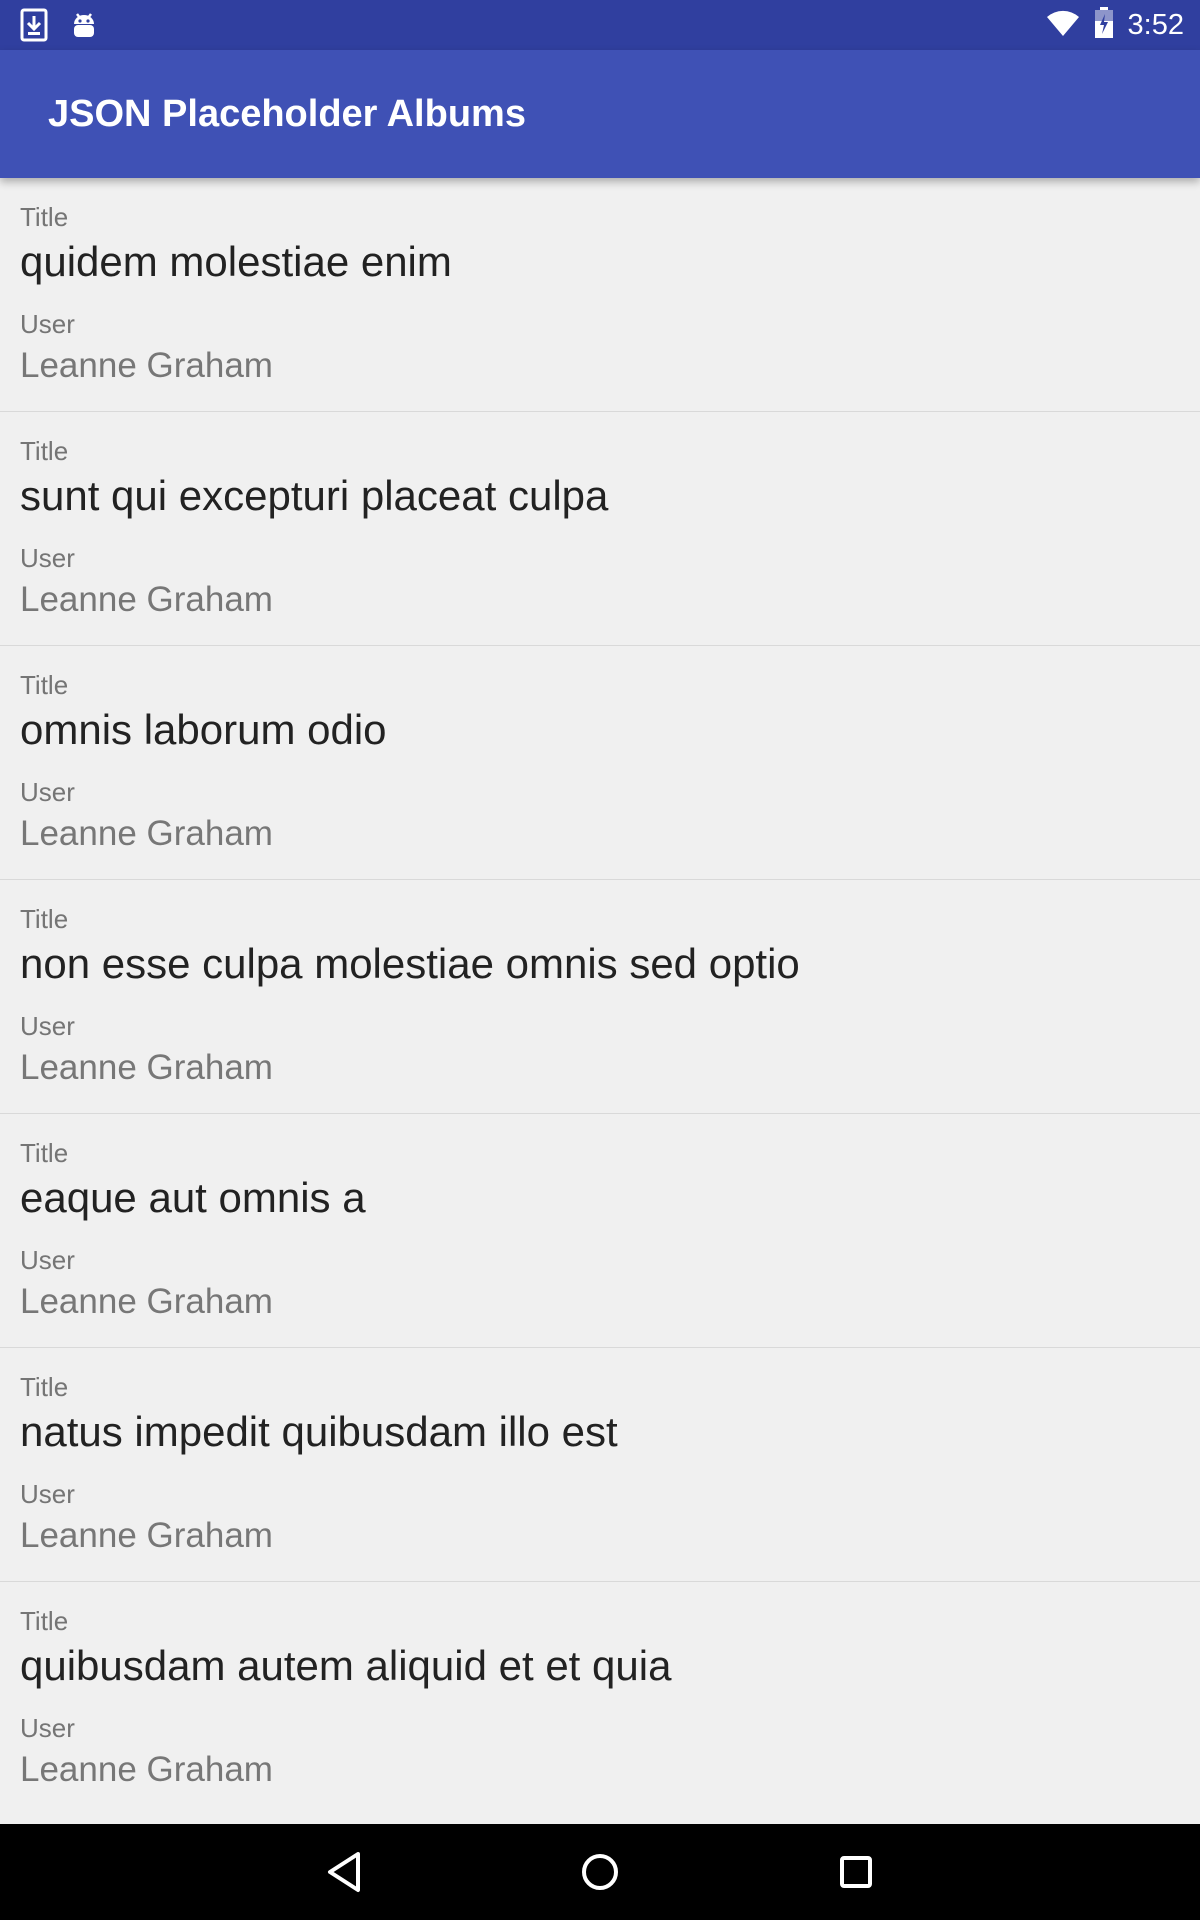  What do you see at coordinates (319, 1431) in the screenshot?
I see `album-title: natus impedit quibusdam illo est` at bounding box center [319, 1431].